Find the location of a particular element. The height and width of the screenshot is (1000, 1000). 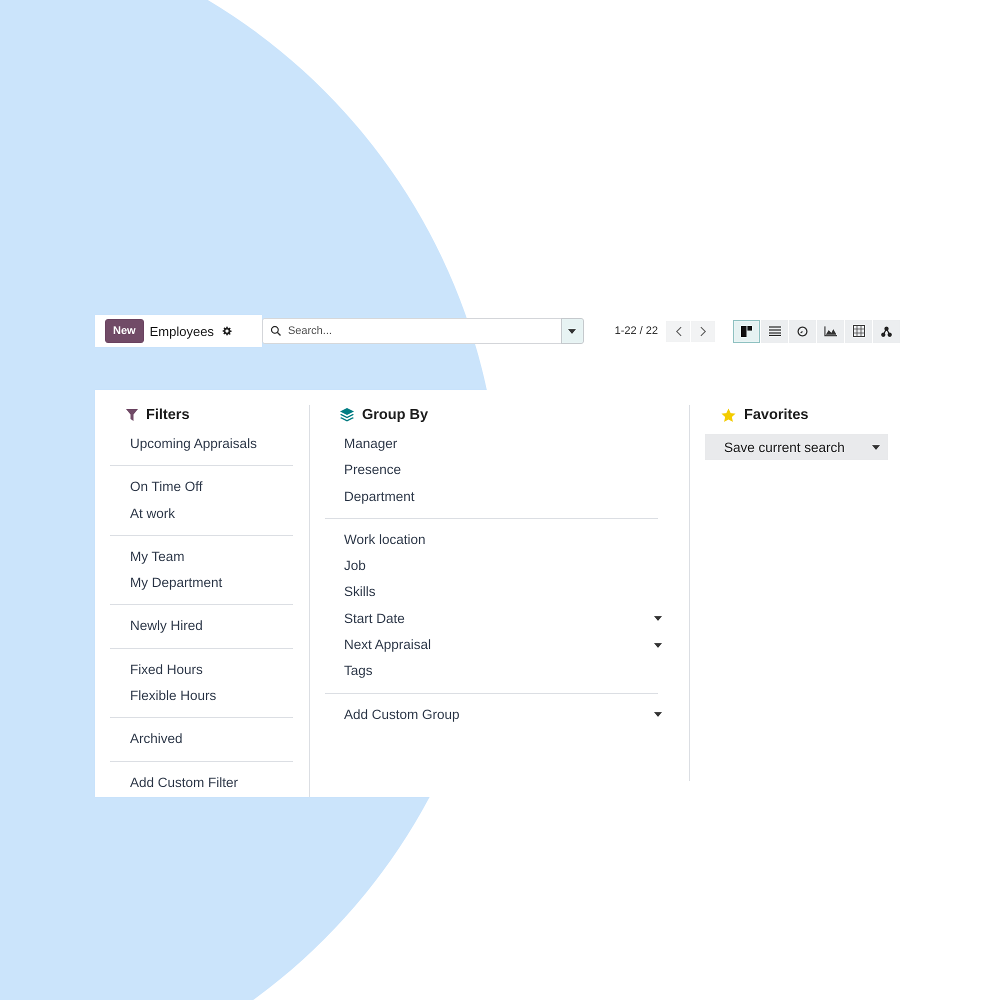

group-by-option: Job is located at coordinates (499, 566).